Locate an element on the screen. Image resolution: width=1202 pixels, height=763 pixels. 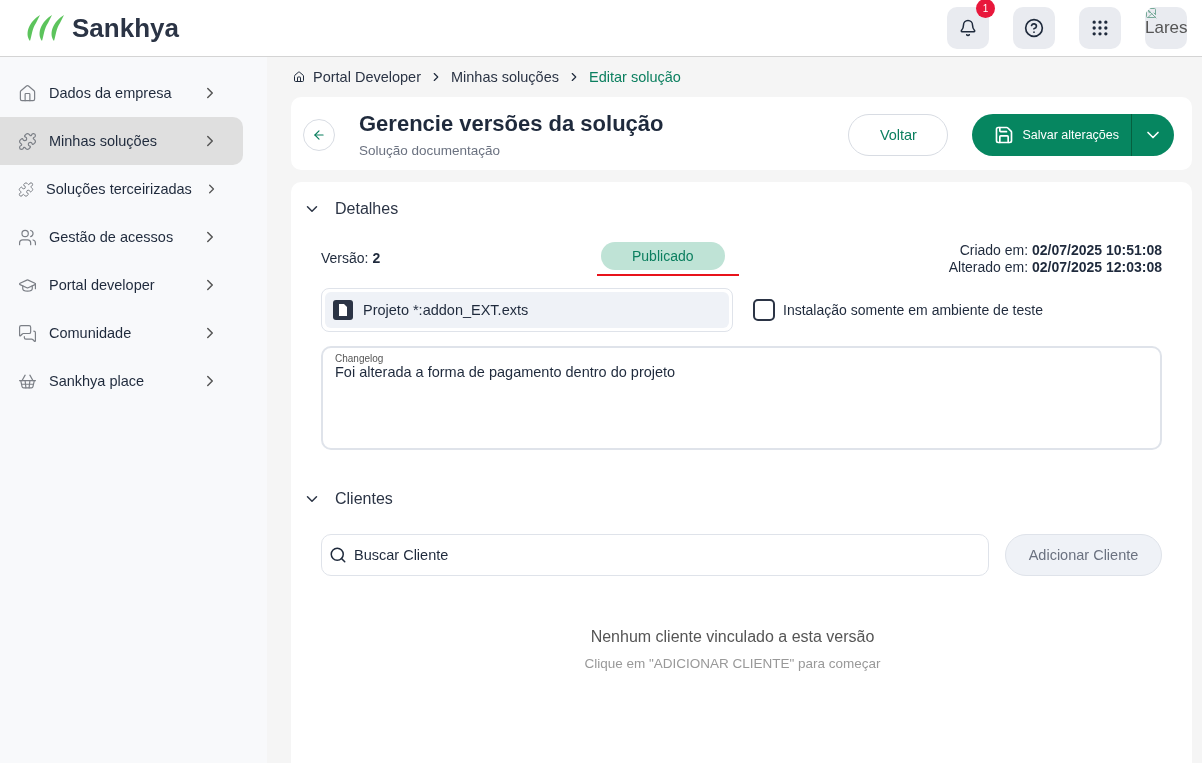
brand-name: Sankhya is located at coordinates (125, 28).